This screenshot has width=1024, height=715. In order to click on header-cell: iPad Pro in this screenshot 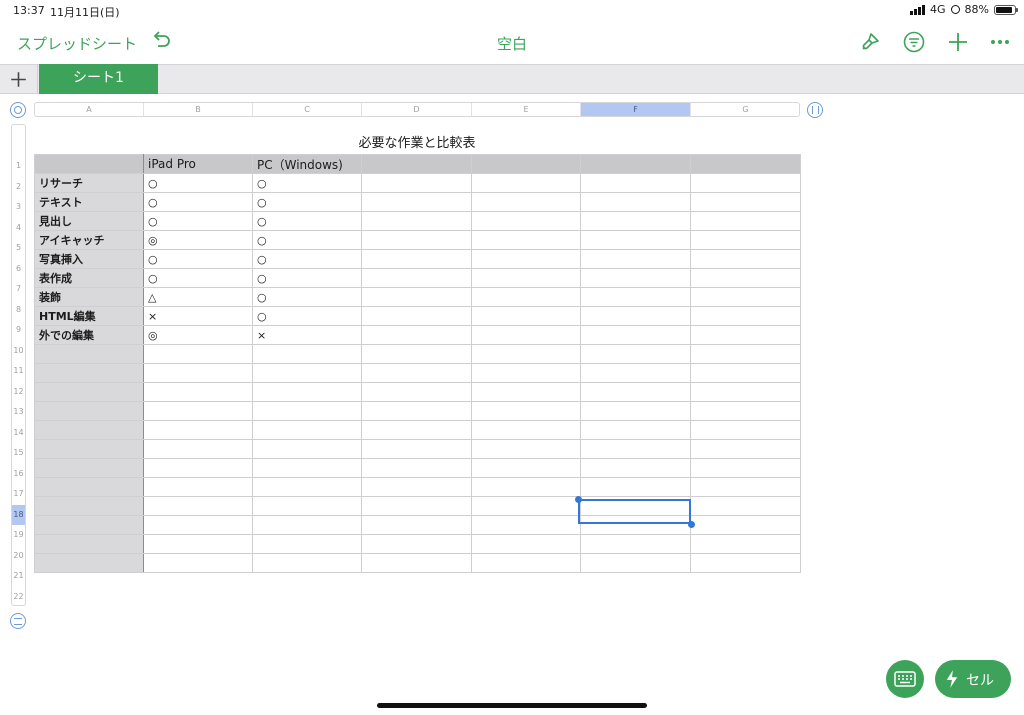, I will do `click(198, 164)`.